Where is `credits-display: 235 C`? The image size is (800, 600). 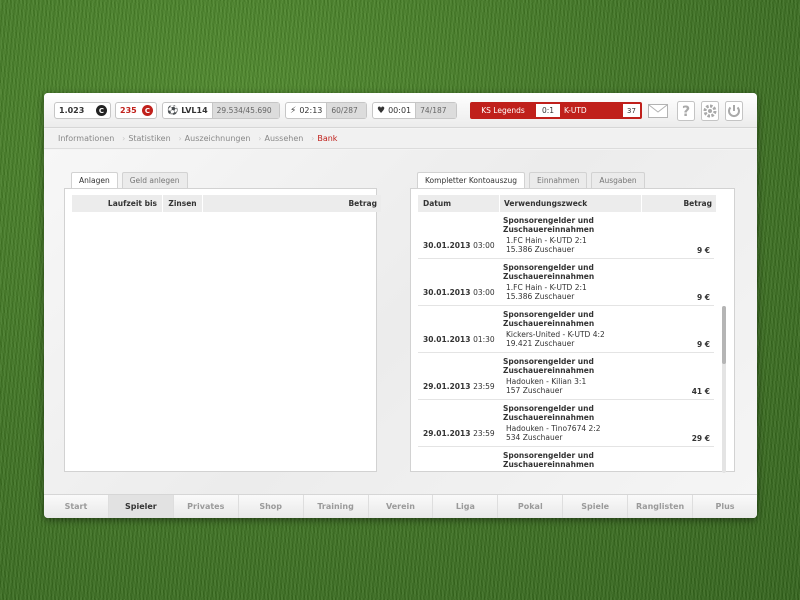 credits-display: 235 C is located at coordinates (136, 110).